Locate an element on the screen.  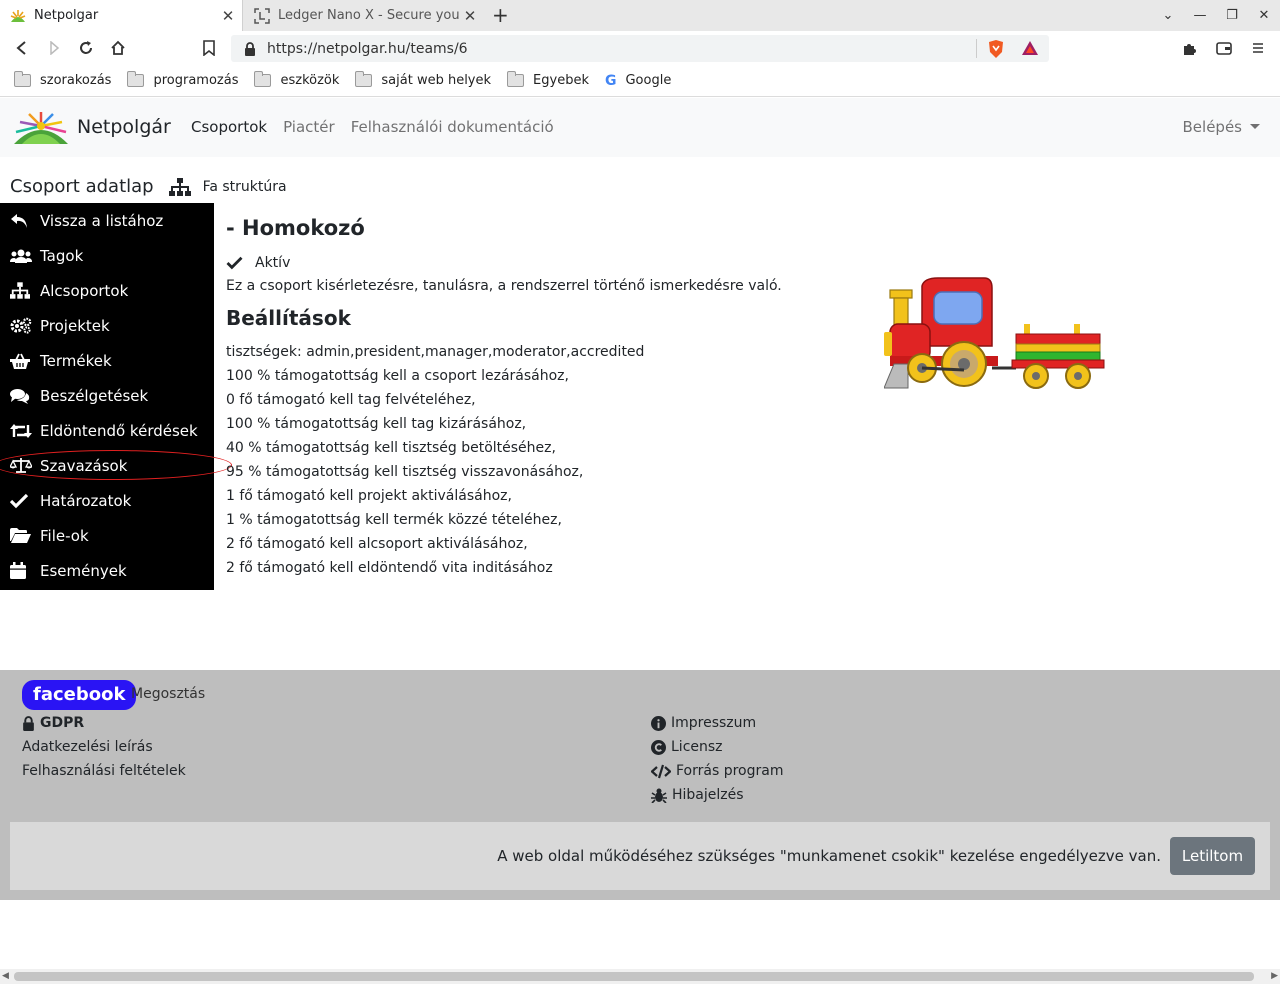
scroll-right-icon: ▶ is located at coordinates (1274, 976).